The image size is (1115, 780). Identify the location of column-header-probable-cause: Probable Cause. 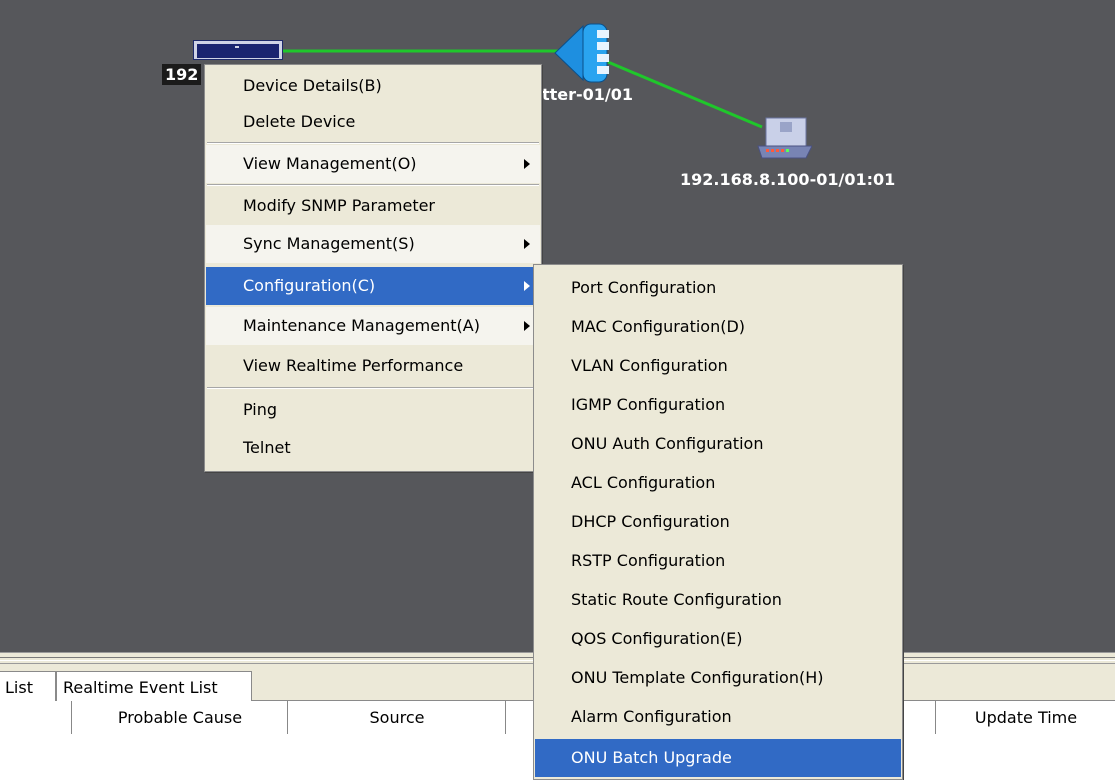
(180, 717).